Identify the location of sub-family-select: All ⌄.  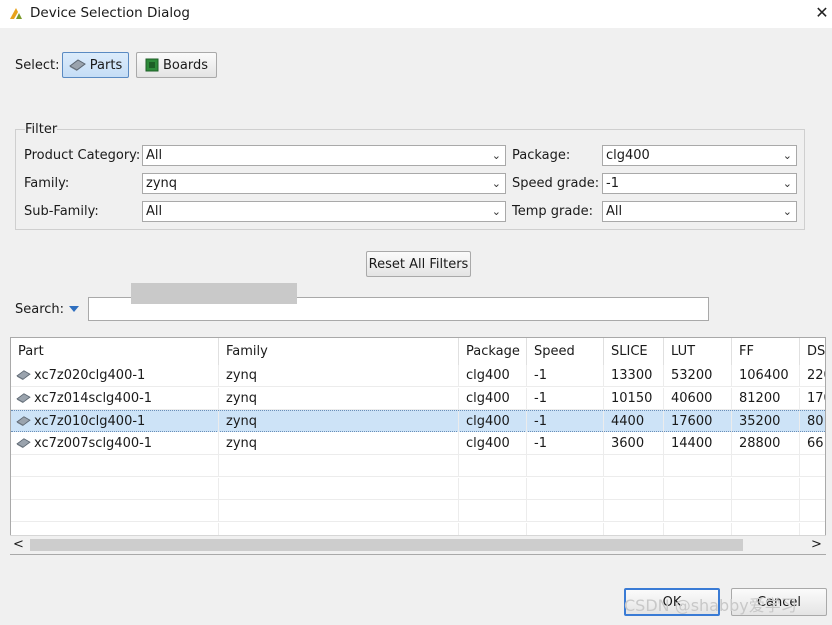
(324, 211).